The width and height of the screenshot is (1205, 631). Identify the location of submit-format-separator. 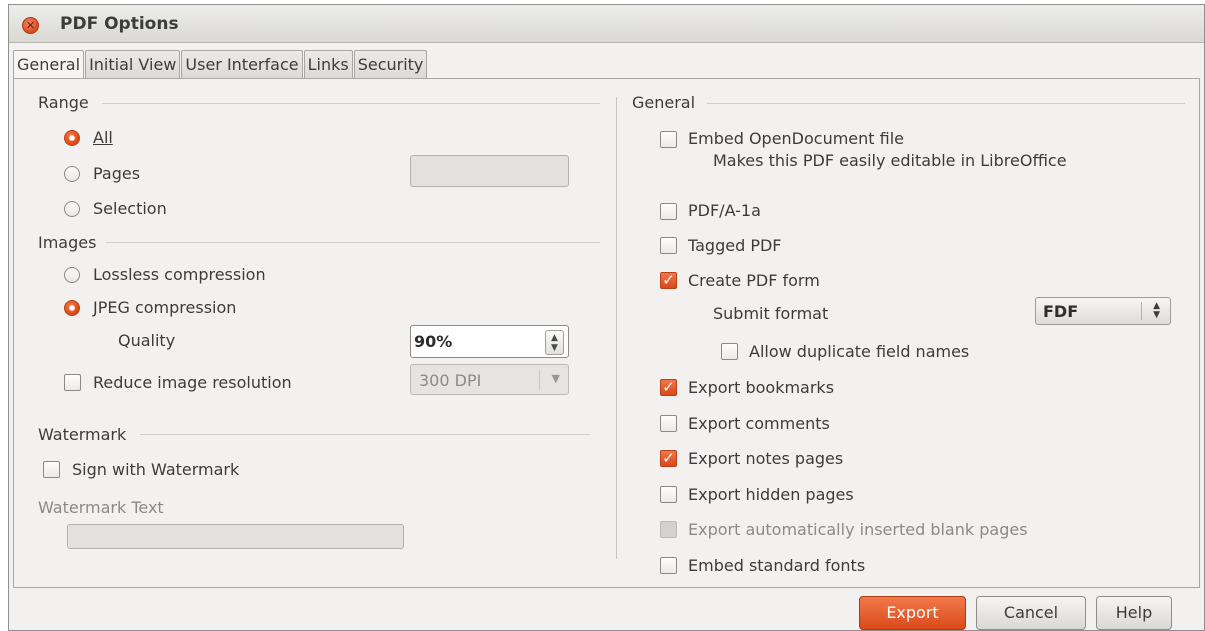
(1141, 311).